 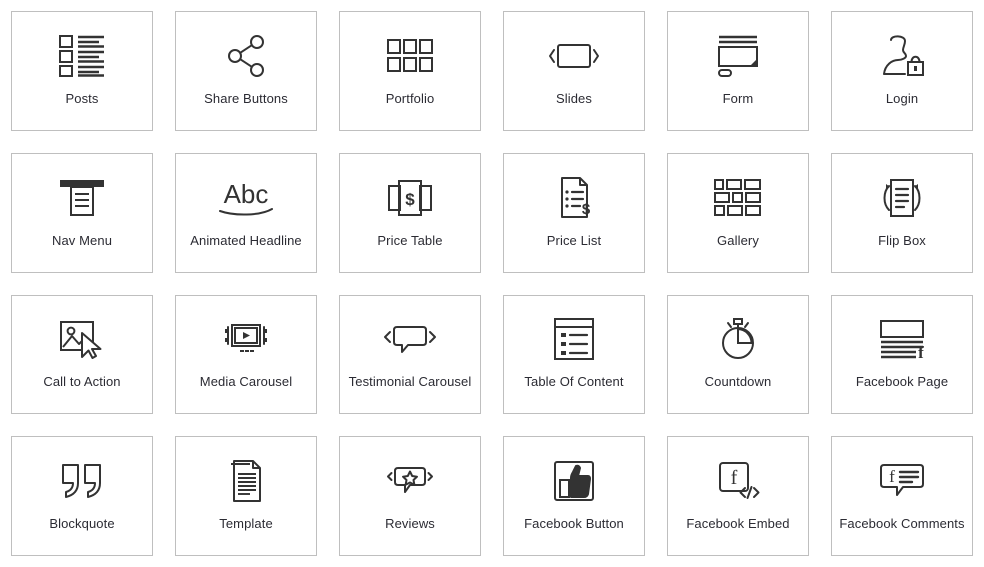 I want to click on animated-headline-icon: Abc, so click(x=246, y=198).